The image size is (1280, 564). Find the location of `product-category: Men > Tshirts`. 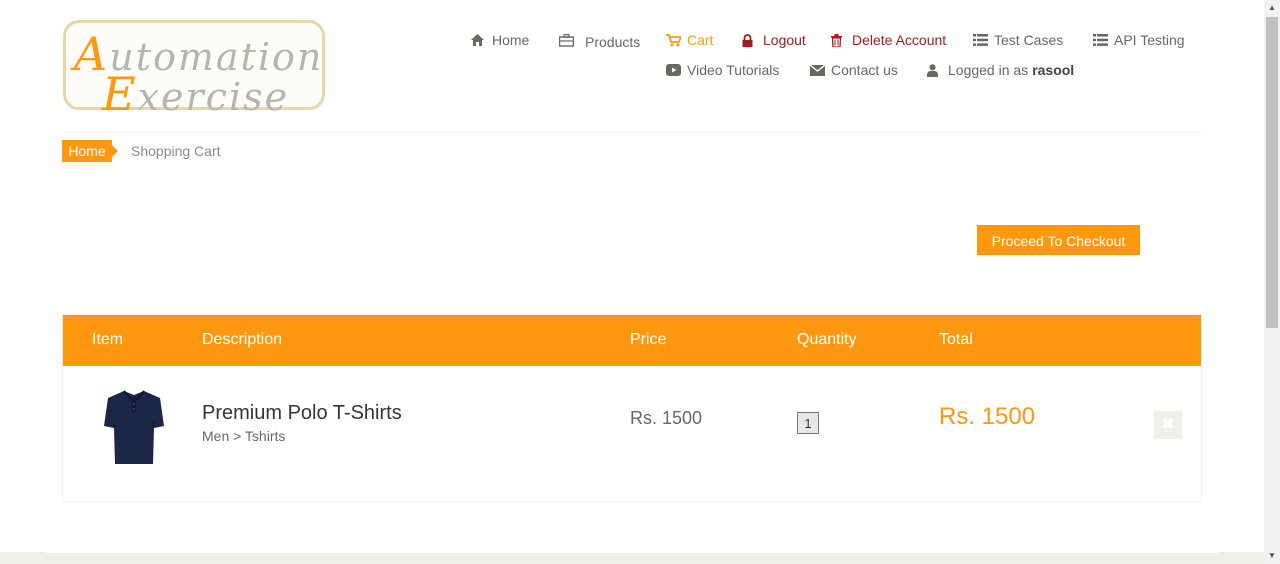

product-category: Men > Tshirts is located at coordinates (244, 436).